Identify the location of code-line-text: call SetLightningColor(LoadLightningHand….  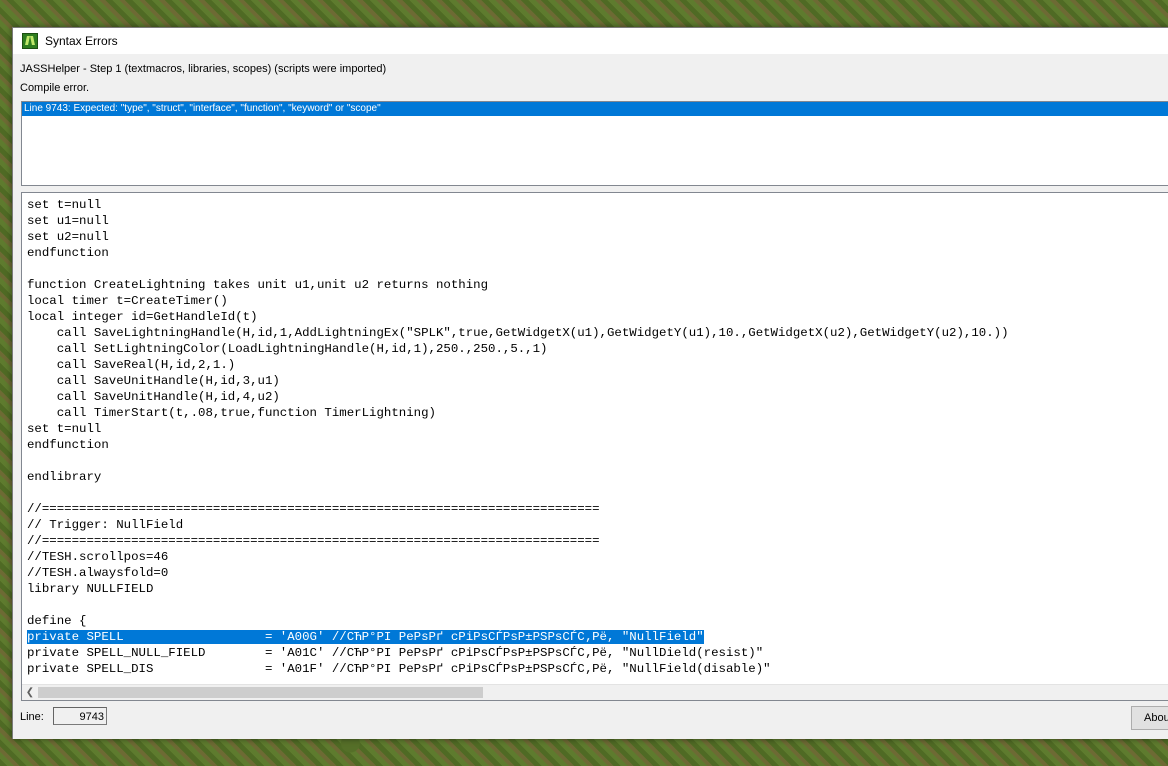
(287, 349).